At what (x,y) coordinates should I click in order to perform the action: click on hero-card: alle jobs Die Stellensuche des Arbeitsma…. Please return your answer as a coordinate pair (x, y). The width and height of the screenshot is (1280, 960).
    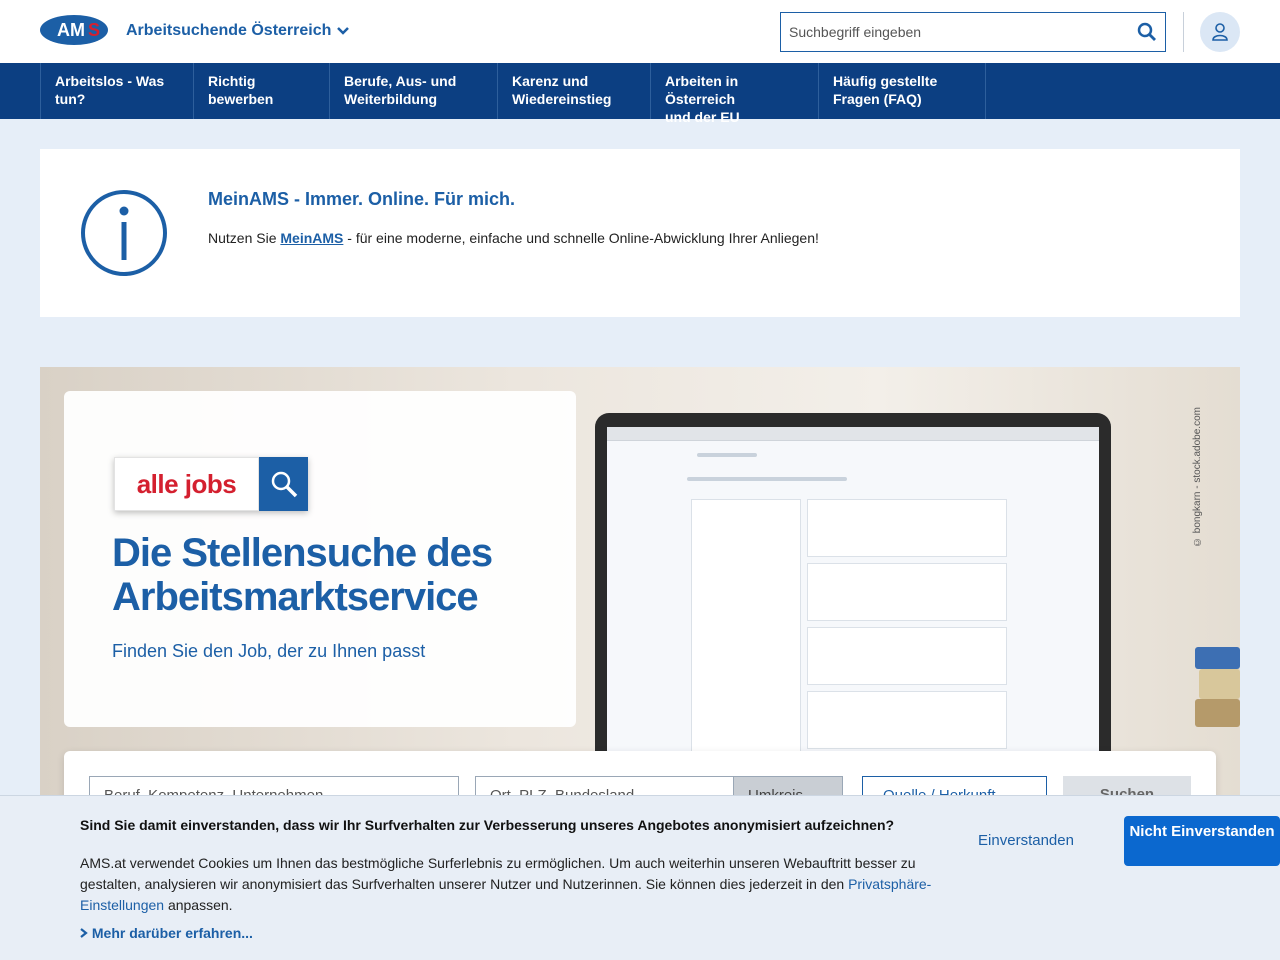
    Looking at the image, I should click on (320, 559).